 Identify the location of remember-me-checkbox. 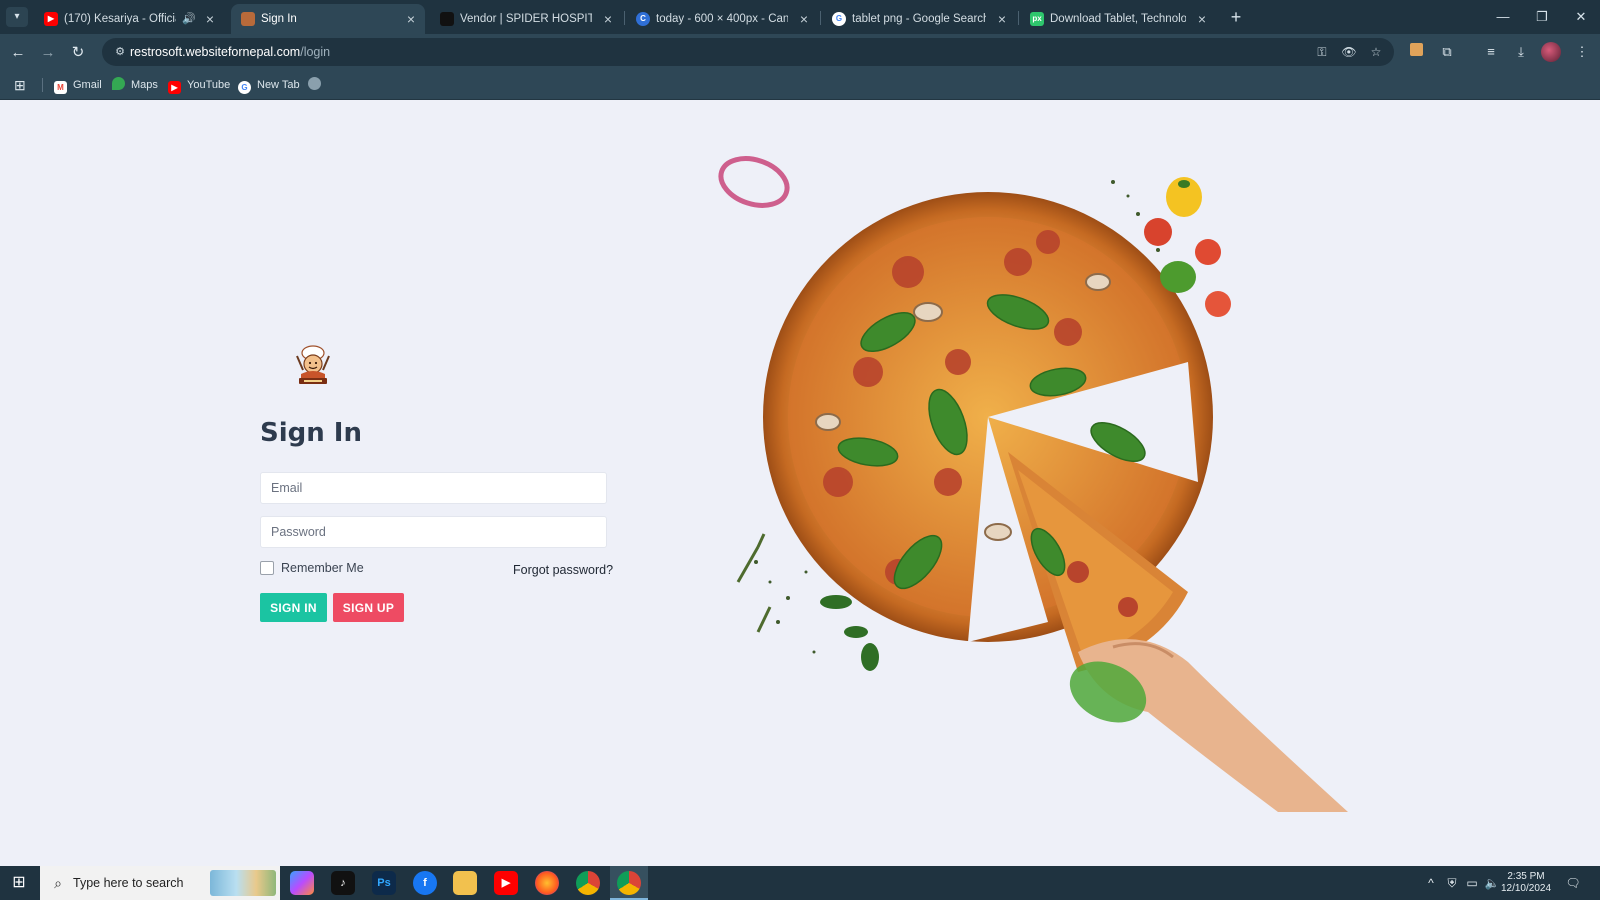
(267, 568).